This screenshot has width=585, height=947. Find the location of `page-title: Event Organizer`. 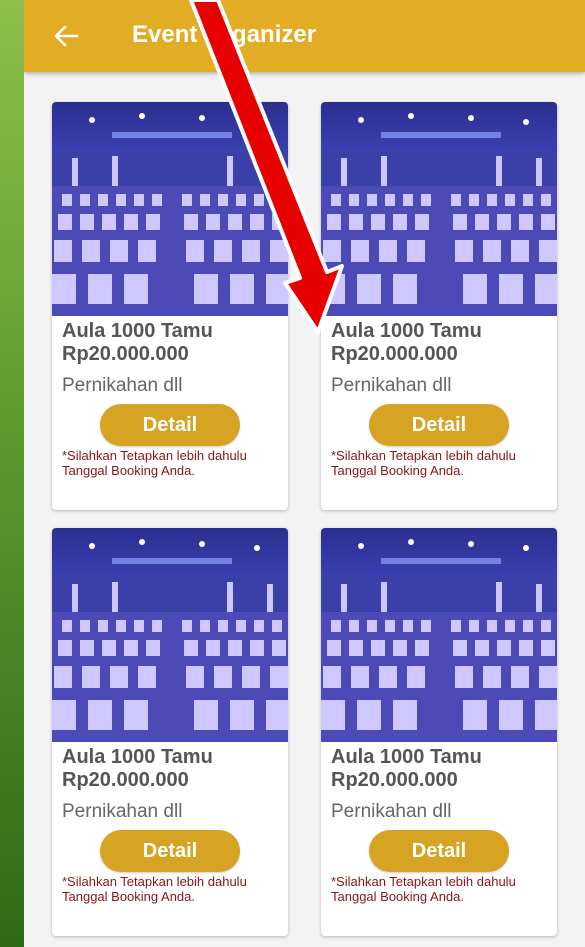

page-title: Event Organizer is located at coordinates (224, 34).